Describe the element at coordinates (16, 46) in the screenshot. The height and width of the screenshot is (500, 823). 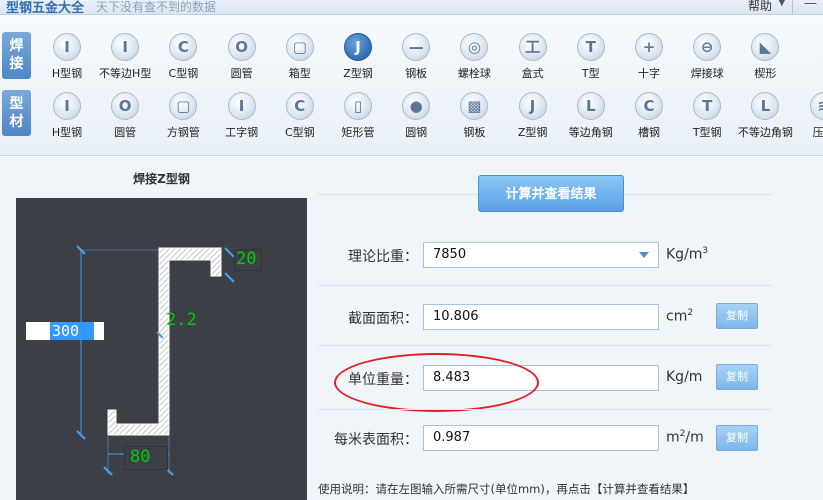
I see `weld-tag-char-1: 焊` at that location.